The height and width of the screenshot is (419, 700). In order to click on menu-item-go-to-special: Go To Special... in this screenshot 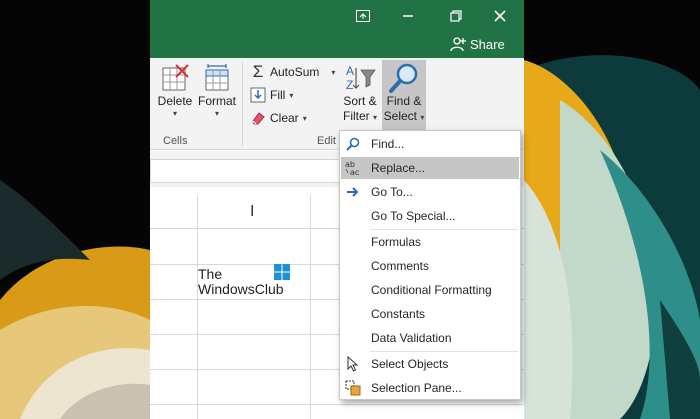, I will do `click(430, 216)`.